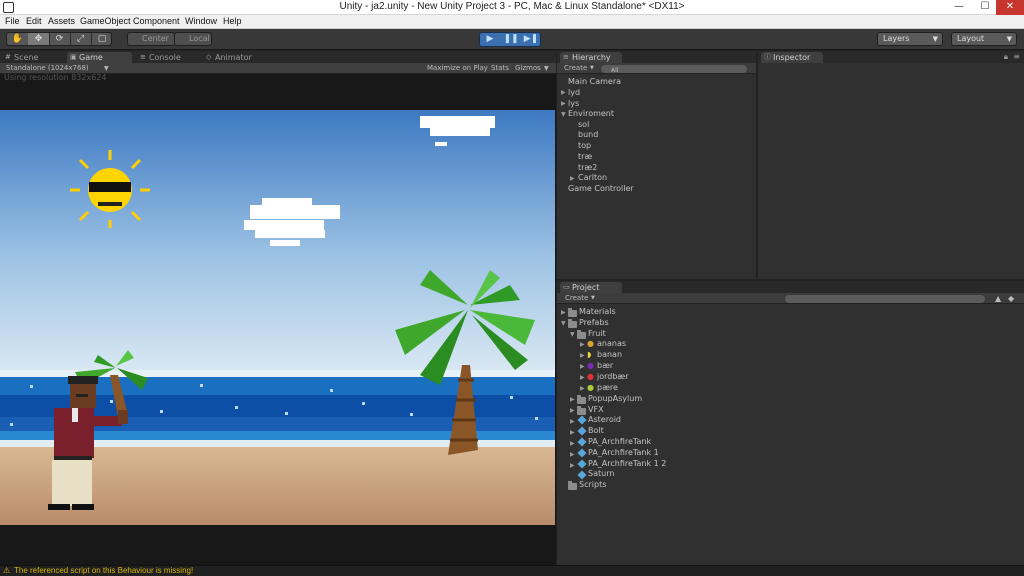 This screenshot has height=576, width=1024. What do you see at coordinates (32, 57) in the screenshot?
I see `tab-scene: # Scene` at bounding box center [32, 57].